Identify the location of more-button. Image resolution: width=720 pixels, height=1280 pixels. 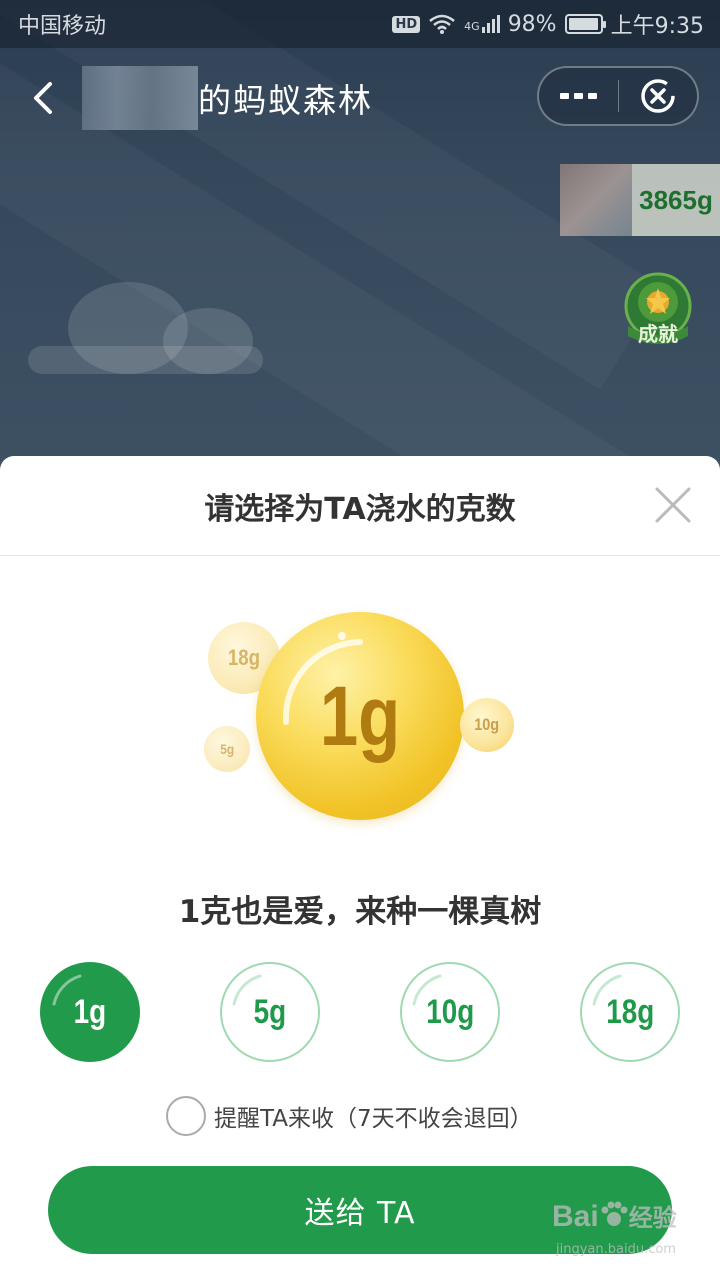
(578, 96).